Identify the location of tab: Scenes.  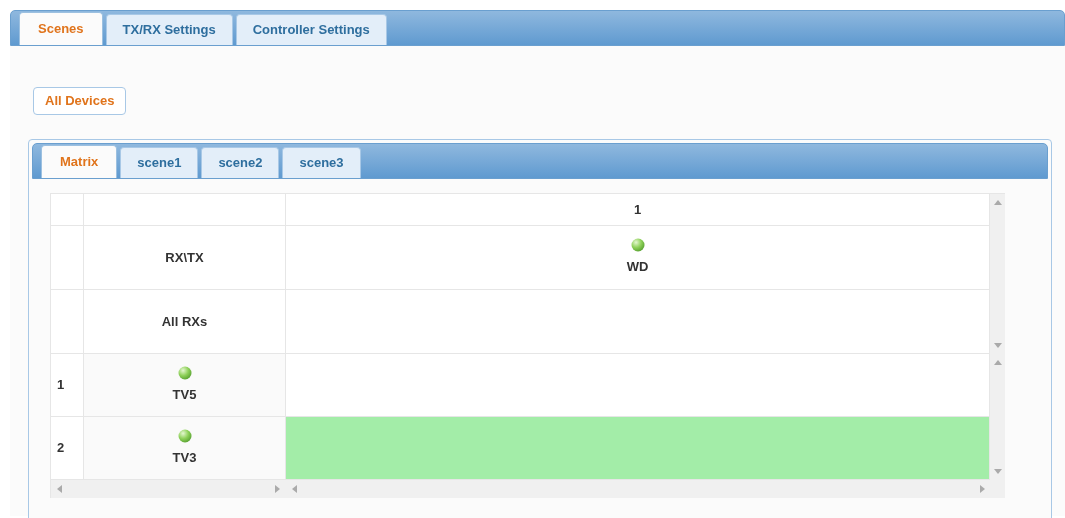
(61, 28).